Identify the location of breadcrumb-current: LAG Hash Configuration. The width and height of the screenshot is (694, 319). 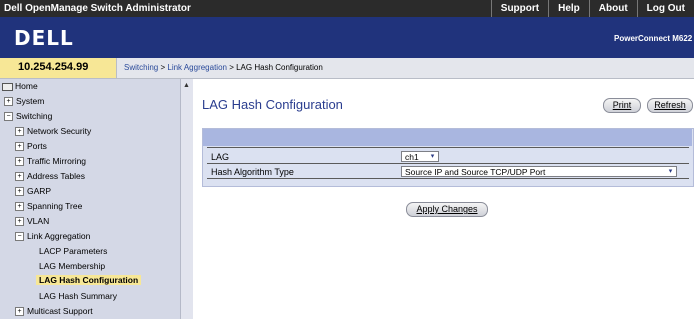
(279, 67).